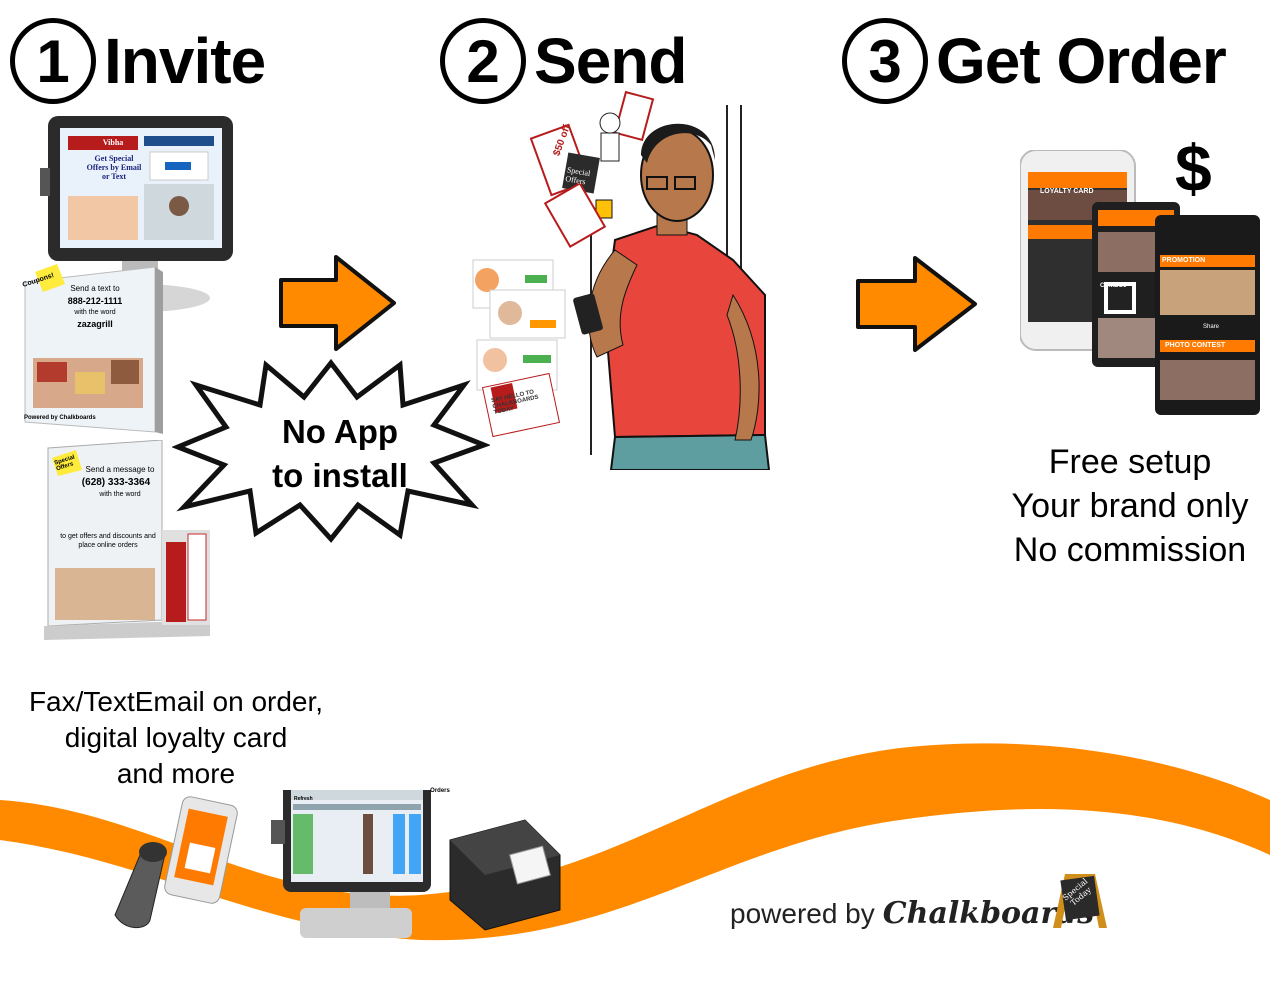  I want to click on powered-by-prefix: powered by, so click(802, 913).